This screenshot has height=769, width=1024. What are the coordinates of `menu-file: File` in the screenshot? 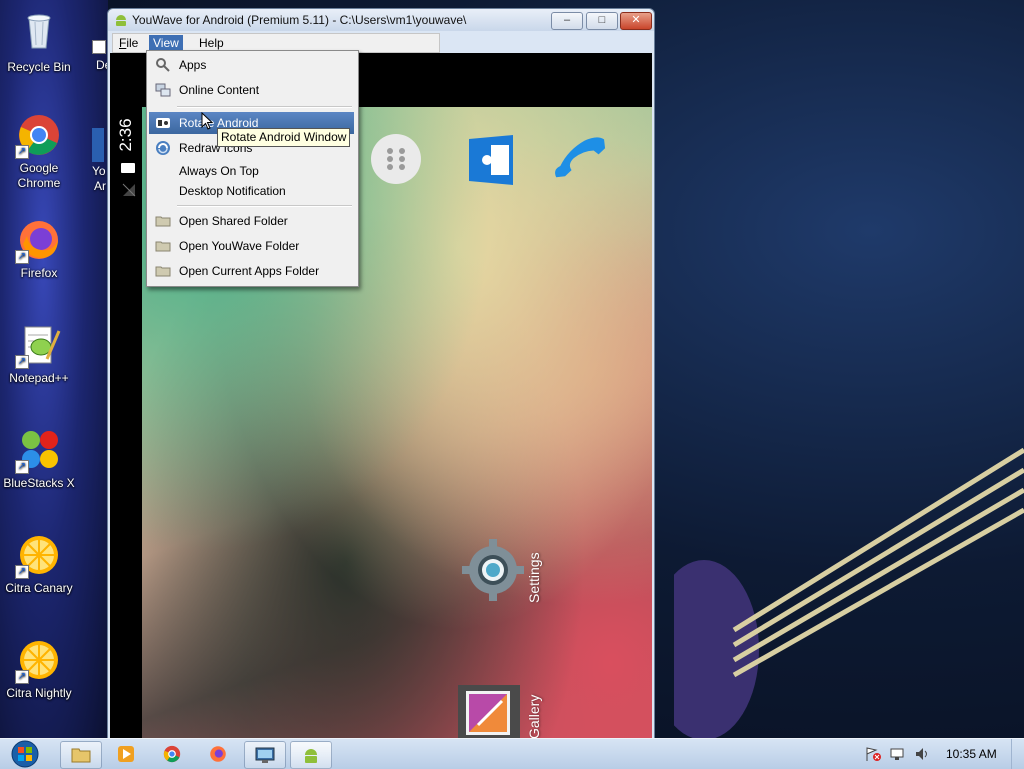 It's located at (128, 43).